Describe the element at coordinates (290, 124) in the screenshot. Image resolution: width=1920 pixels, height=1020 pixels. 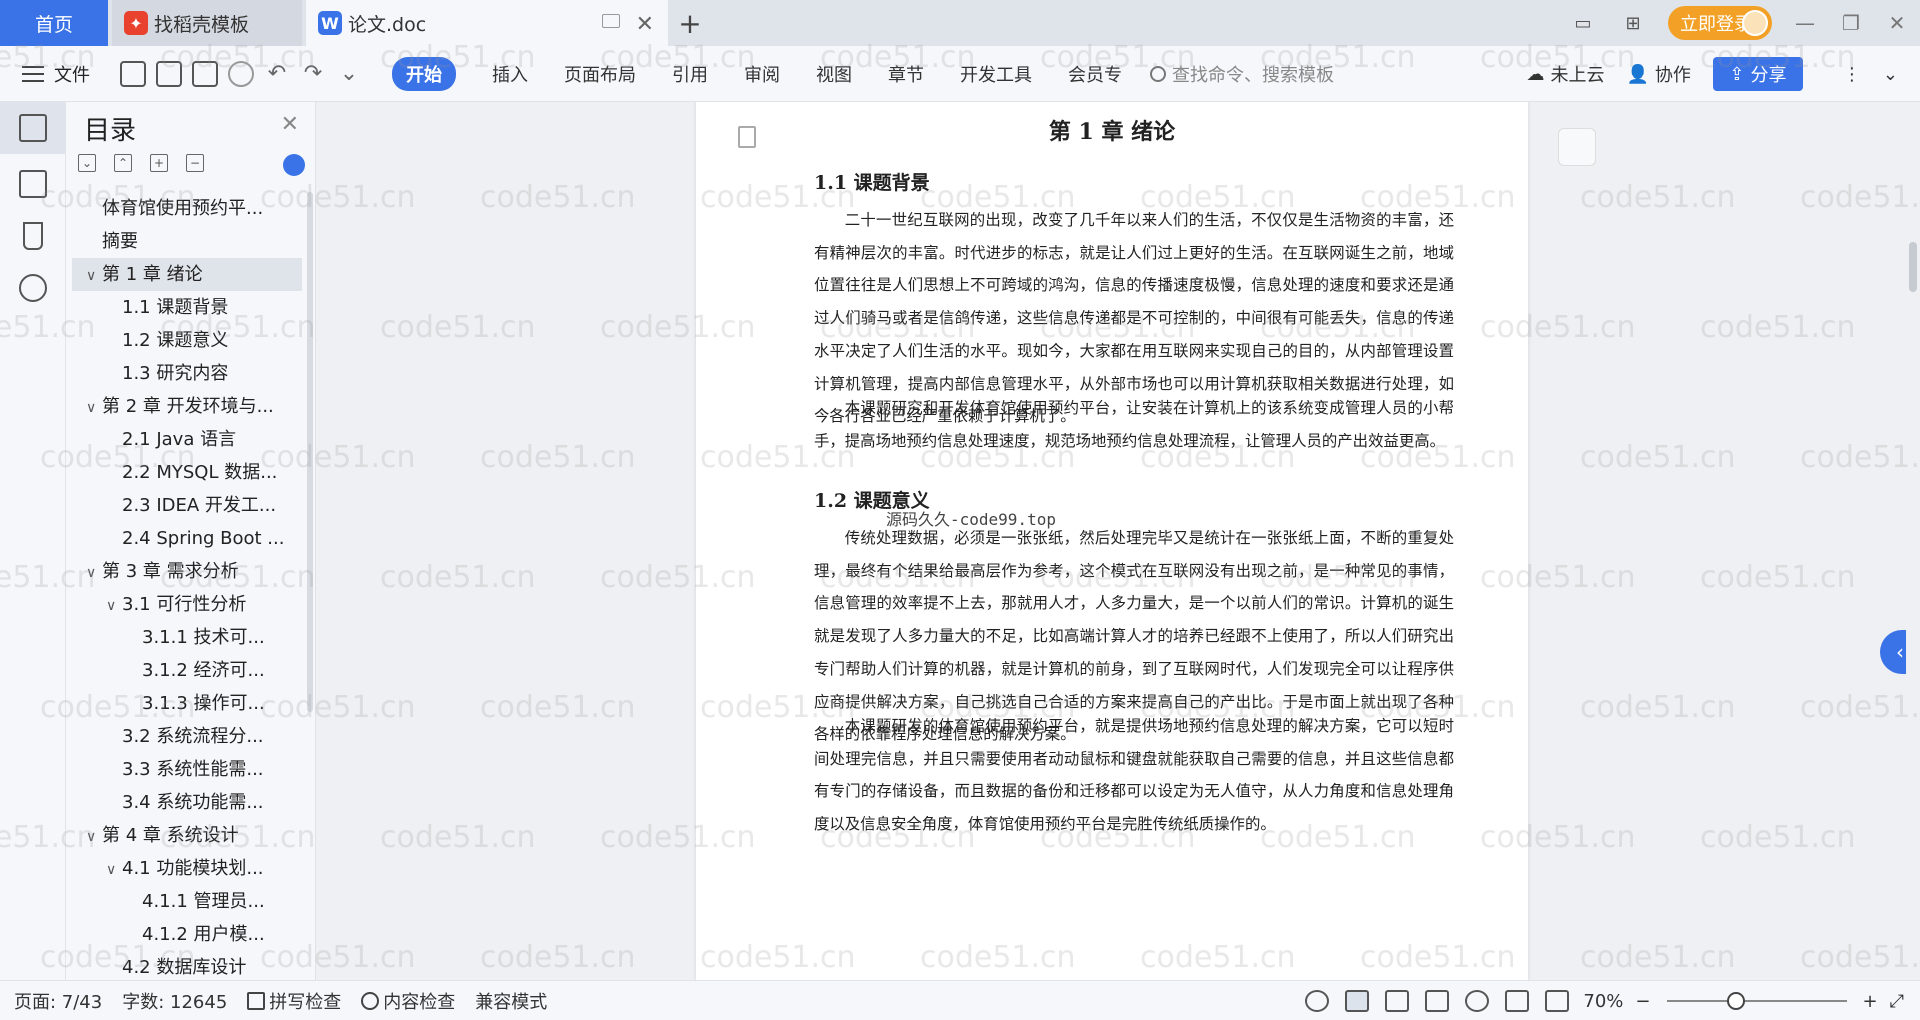
I see `toc-close-icon: ✕` at that location.